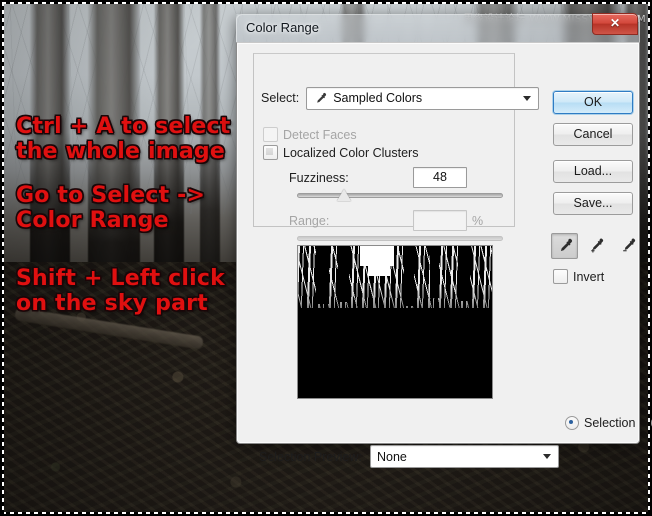 This screenshot has width=652, height=516. What do you see at coordinates (344, 195) in the screenshot?
I see `slider-thumb` at bounding box center [344, 195].